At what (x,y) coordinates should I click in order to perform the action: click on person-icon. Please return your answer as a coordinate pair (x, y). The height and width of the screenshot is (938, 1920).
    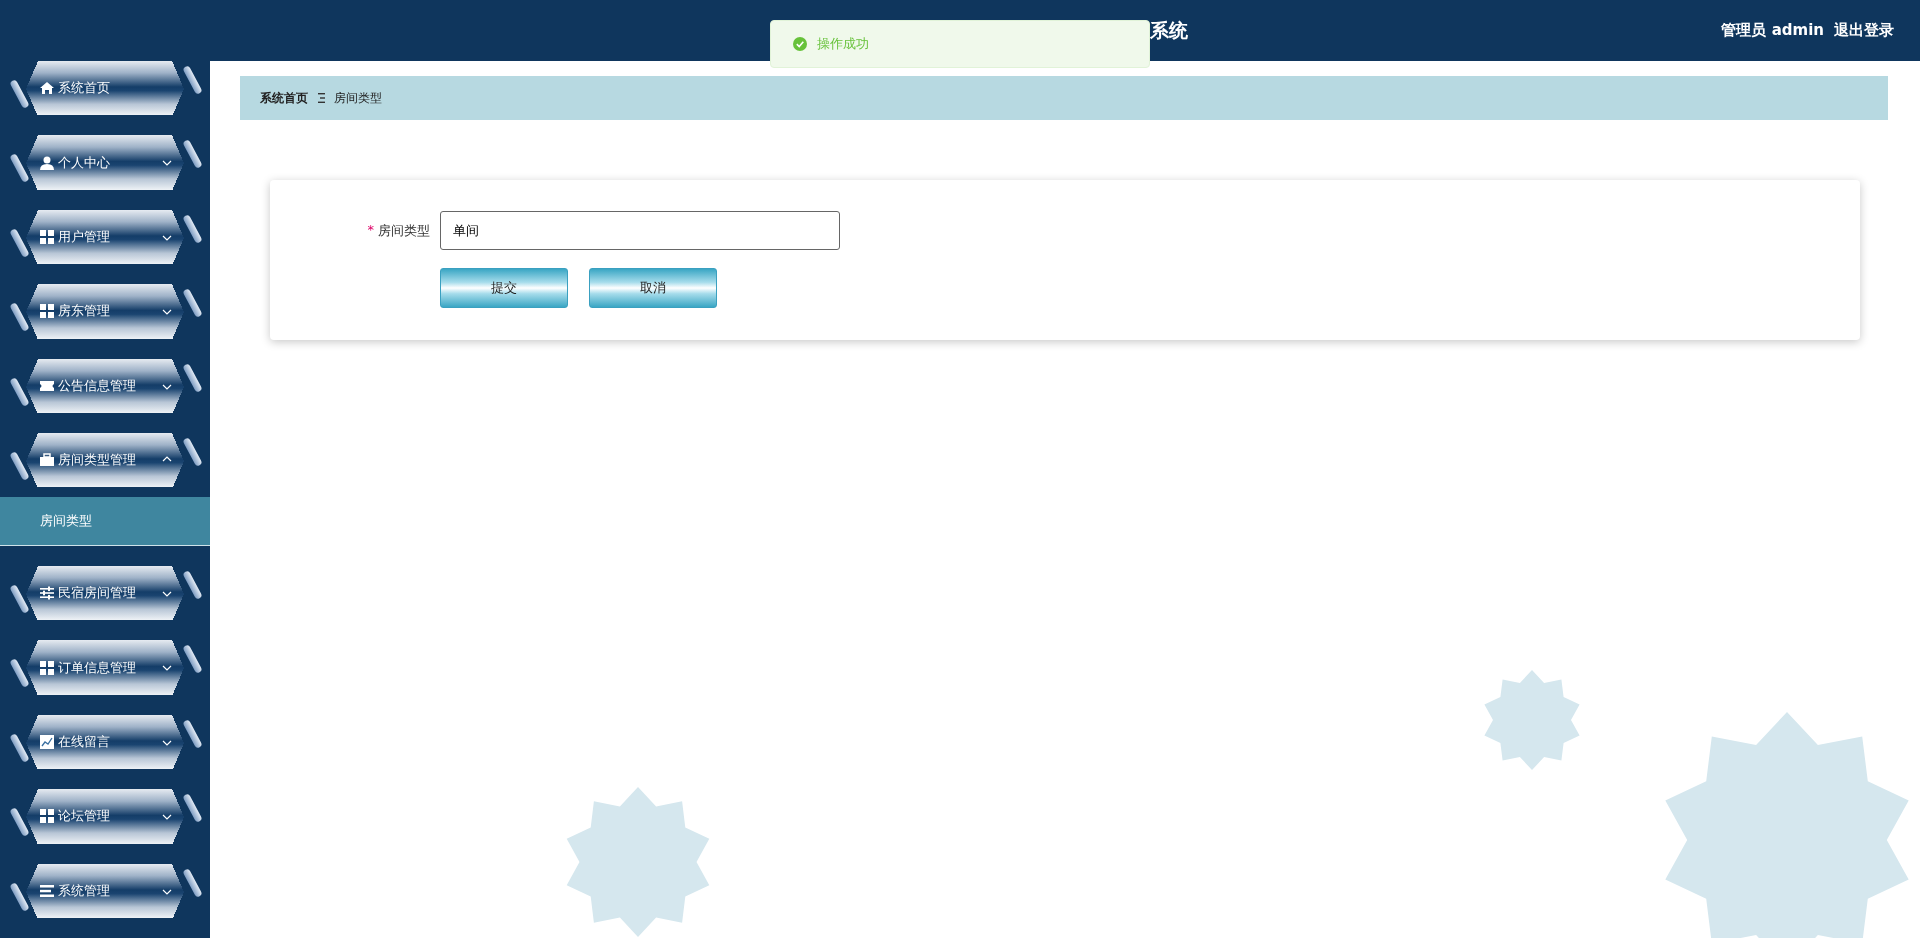
    Looking at the image, I should click on (47, 162).